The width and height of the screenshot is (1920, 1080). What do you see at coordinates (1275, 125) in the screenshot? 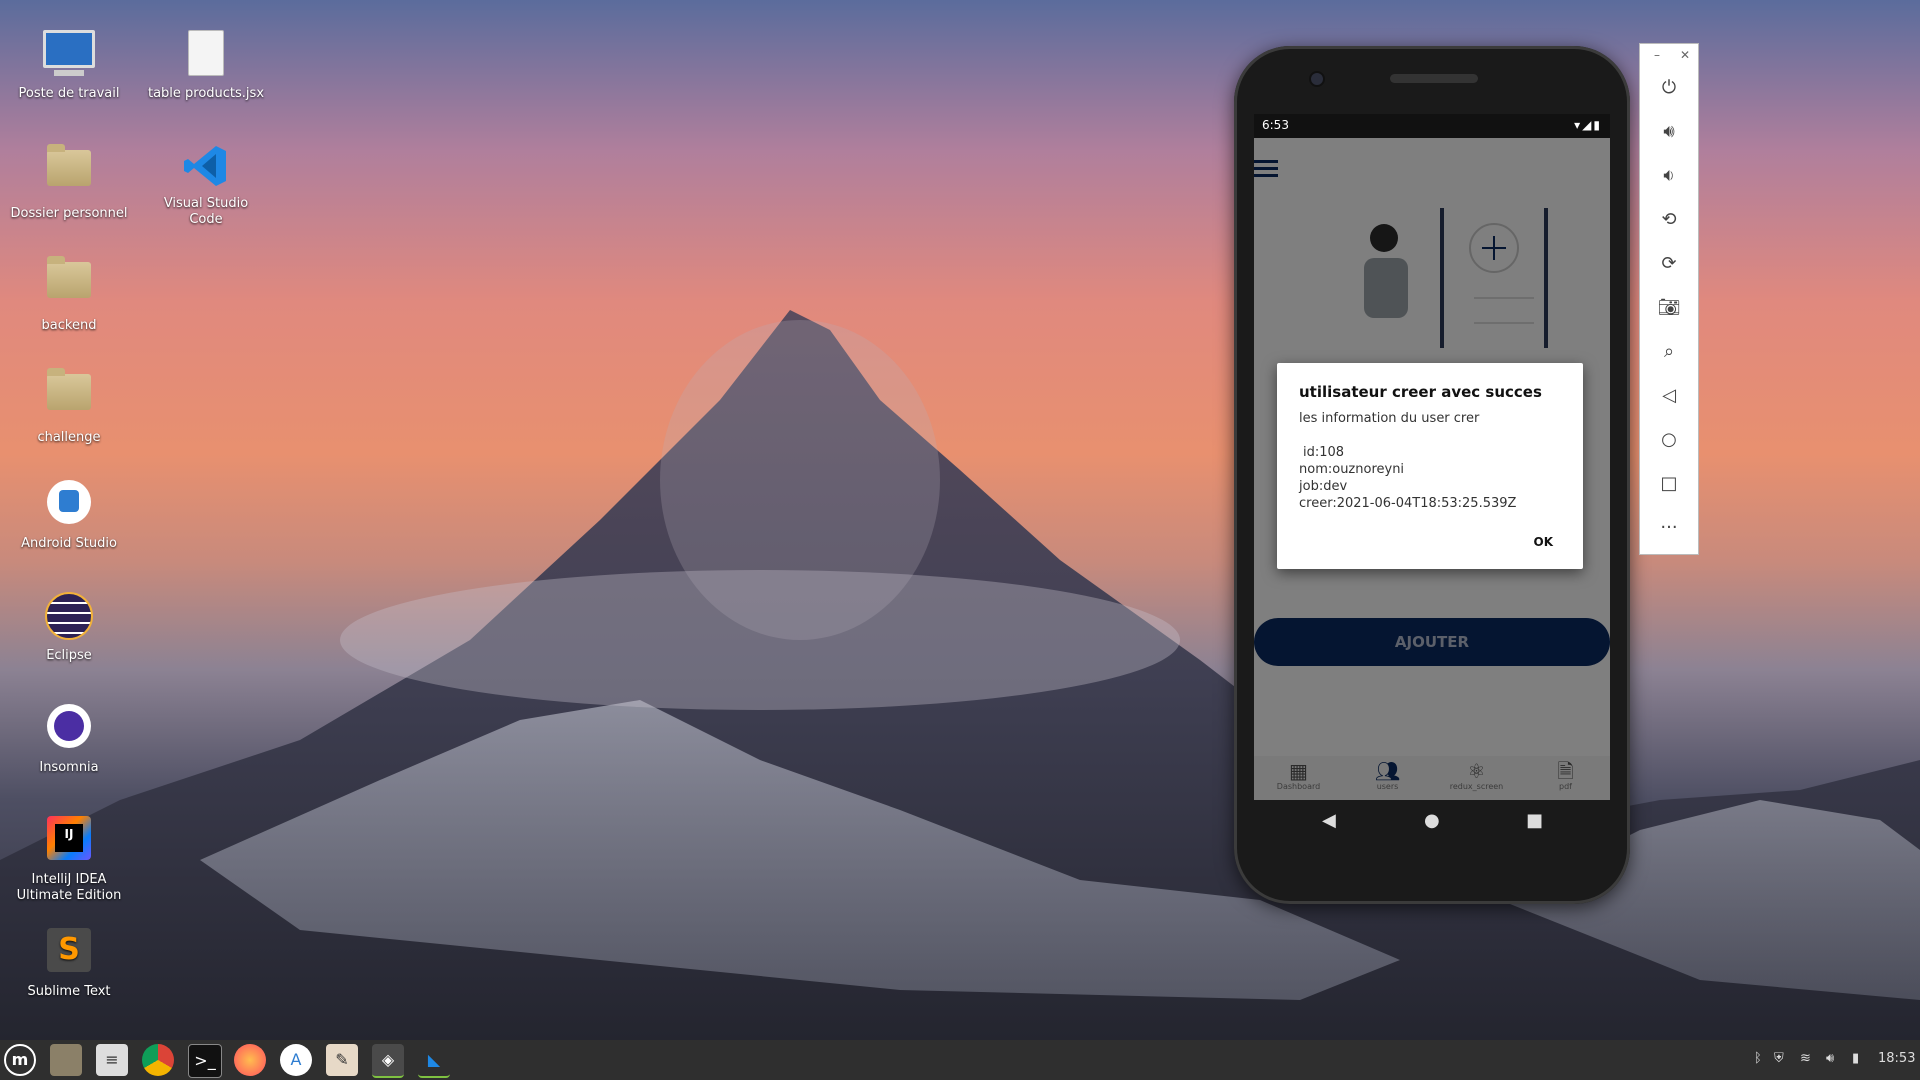
I see `status-time: 6:53` at bounding box center [1275, 125].